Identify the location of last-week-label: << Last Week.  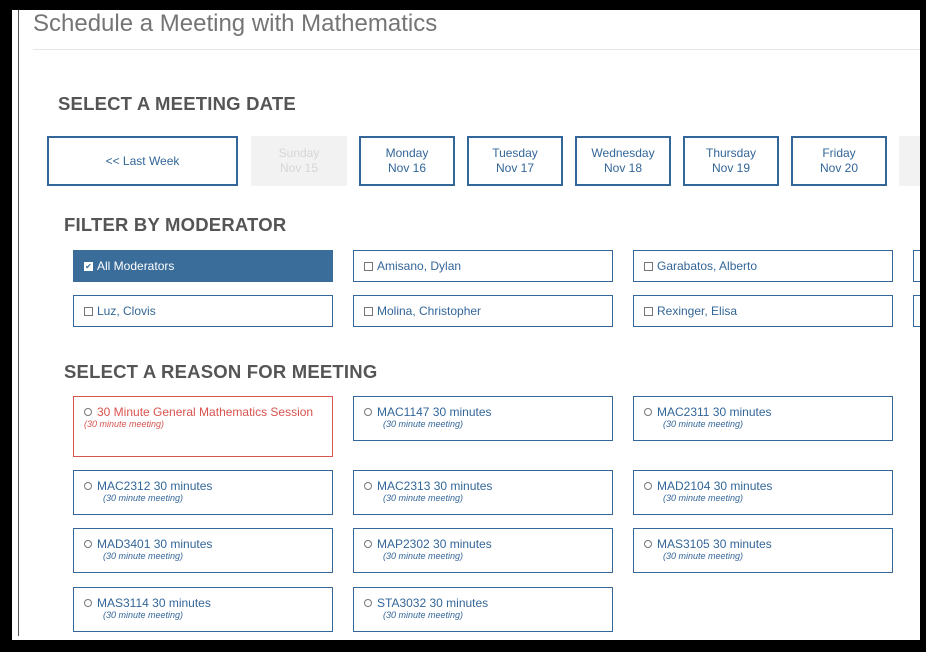
(142, 160).